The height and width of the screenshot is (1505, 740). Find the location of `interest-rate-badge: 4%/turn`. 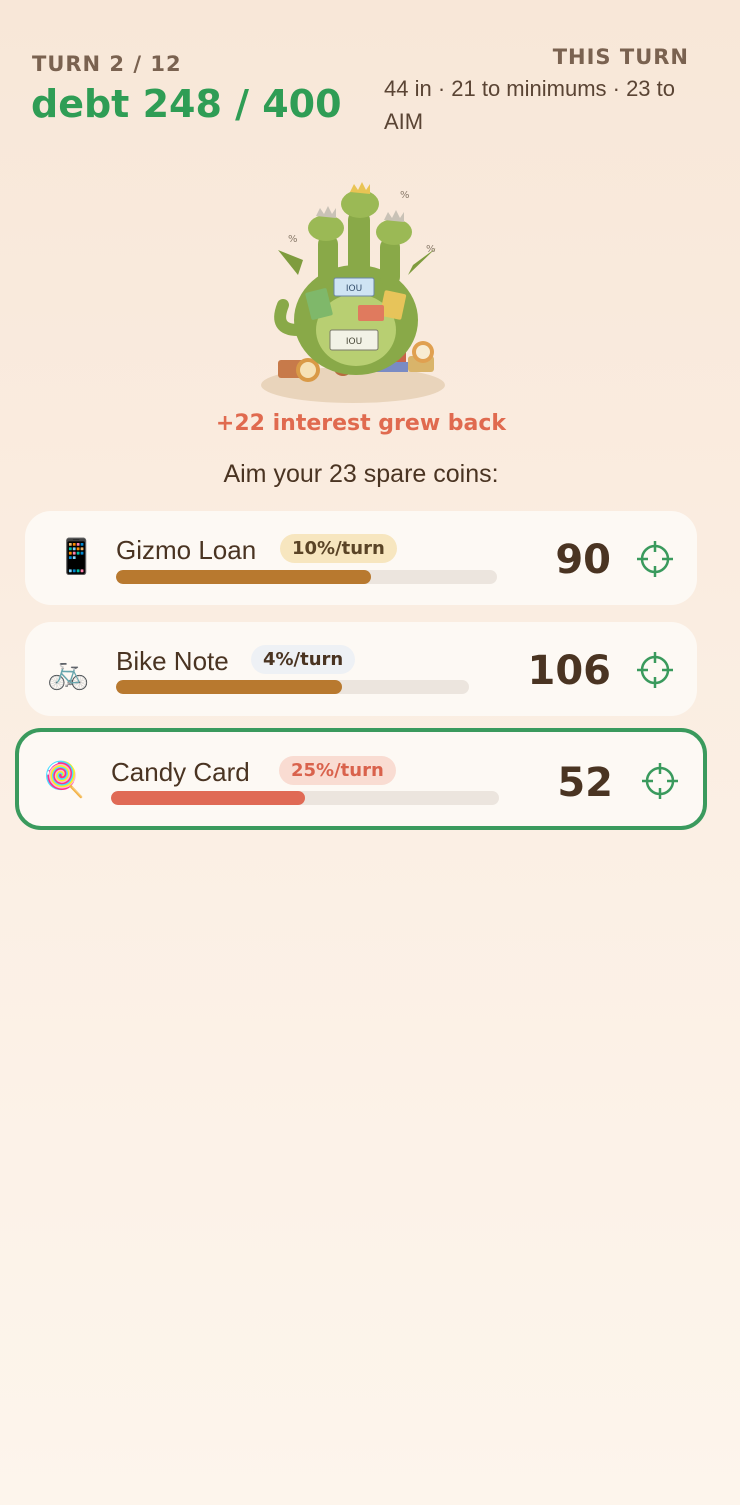

interest-rate-badge: 4%/turn is located at coordinates (303, 659).